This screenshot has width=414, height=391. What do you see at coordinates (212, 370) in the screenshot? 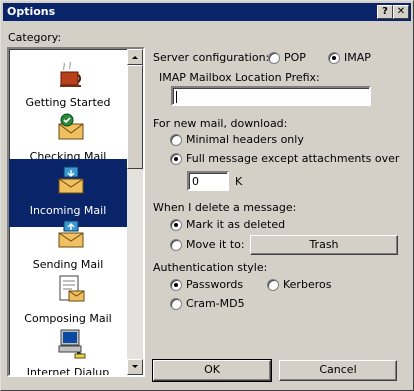
I see `ok-button: OK` at bounding box center [212, 370].